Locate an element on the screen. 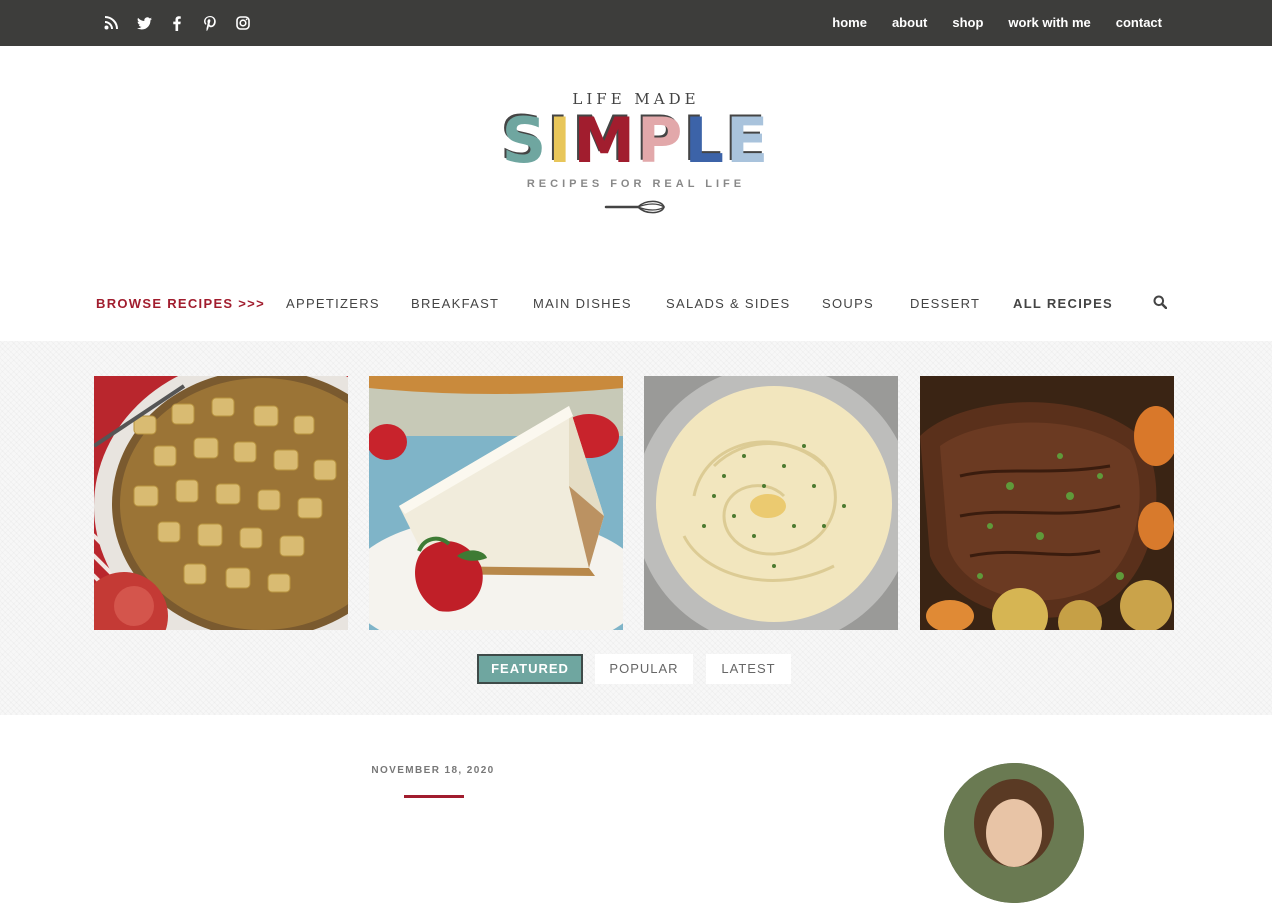 Image resolution: width=1272 pixels, height=903 pixels. social-links is located at coordinates (182, 23).